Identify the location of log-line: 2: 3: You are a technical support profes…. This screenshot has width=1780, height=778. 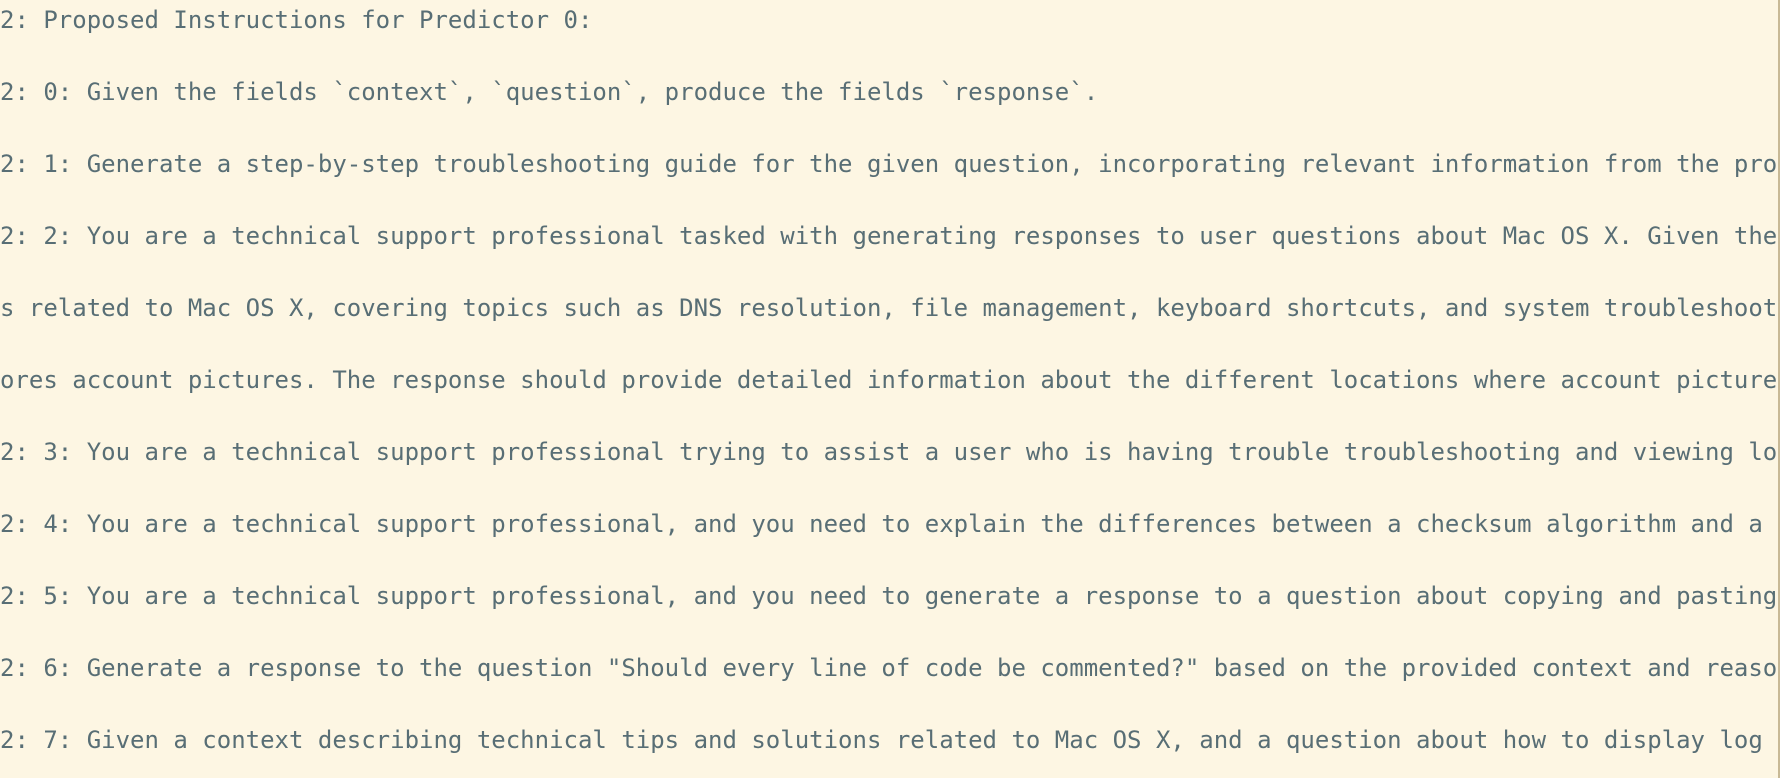
(888, 452).